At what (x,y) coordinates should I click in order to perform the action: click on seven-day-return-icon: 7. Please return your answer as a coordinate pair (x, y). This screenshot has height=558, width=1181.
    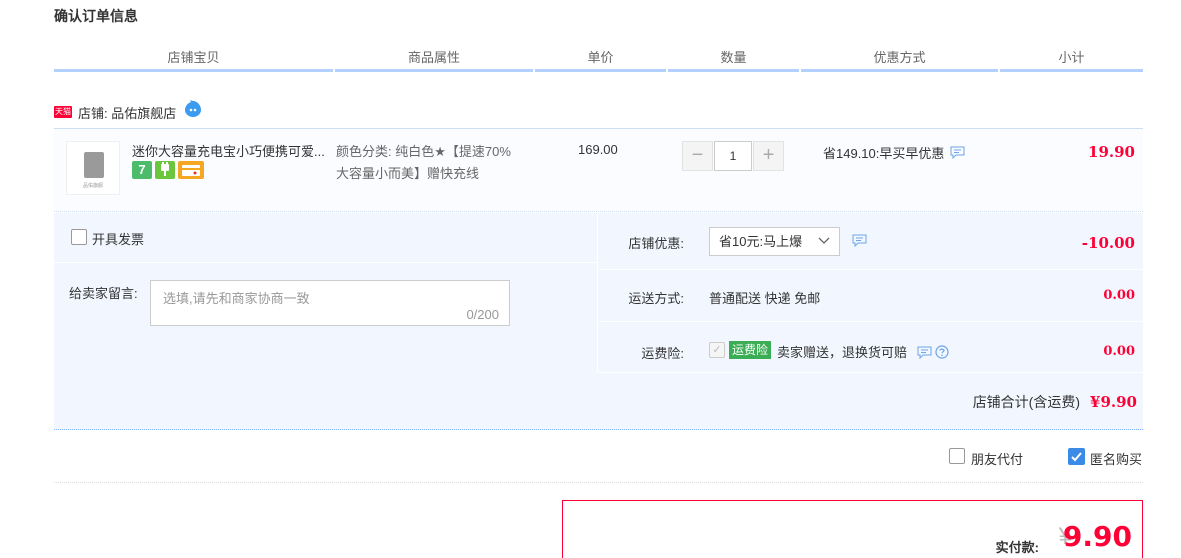
    Looking at the image, I should click on (142, 170).